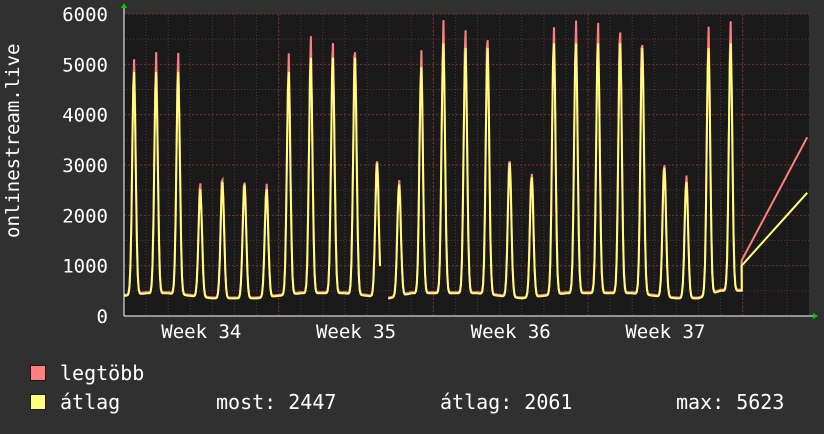  What do you see at coordinates (38, 373) in the screenshot?
I see `legend-swatch-max` at bounding box center [38, 373].